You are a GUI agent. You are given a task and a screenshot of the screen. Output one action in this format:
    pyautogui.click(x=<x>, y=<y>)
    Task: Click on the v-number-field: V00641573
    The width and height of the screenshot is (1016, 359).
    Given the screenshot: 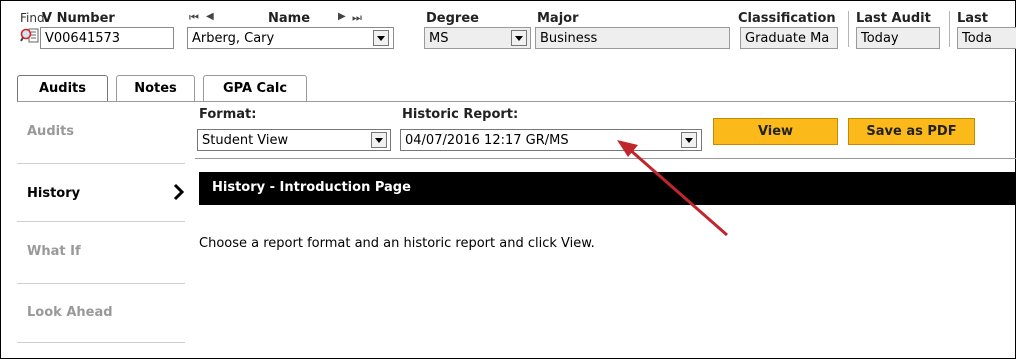 What is the action you would take?
    pyautogui.click(x=107, y=38)
    